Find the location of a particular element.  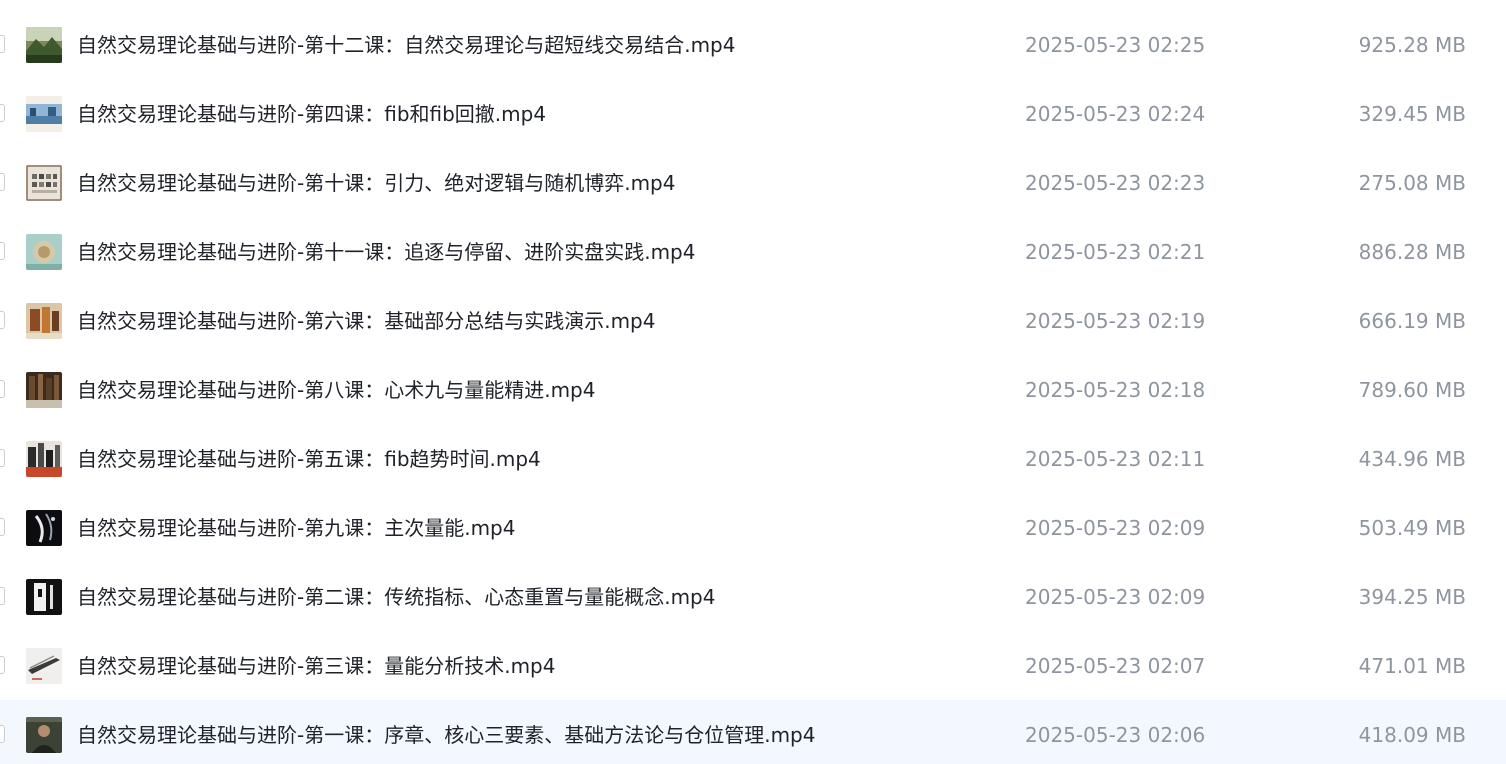

thumbnail-portrait-icon is located at coordinates (44, 735).